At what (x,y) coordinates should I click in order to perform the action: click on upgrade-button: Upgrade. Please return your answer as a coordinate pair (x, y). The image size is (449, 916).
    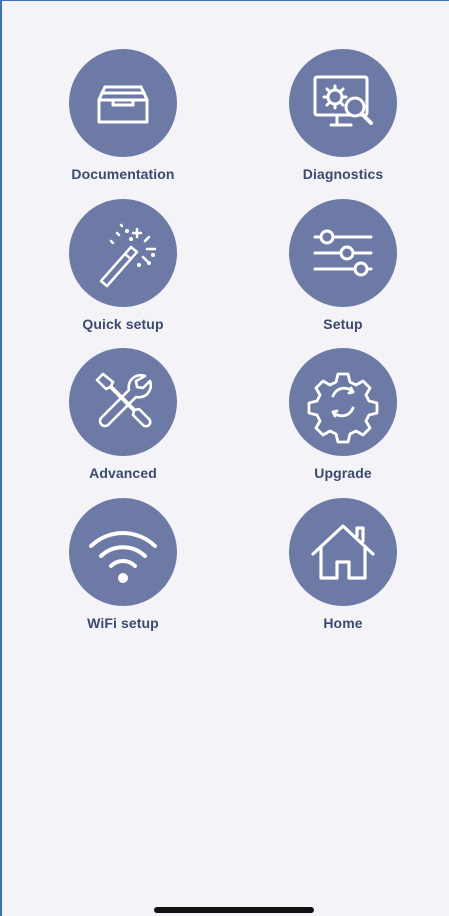
    Looking at the image, I should click on (343, 418).